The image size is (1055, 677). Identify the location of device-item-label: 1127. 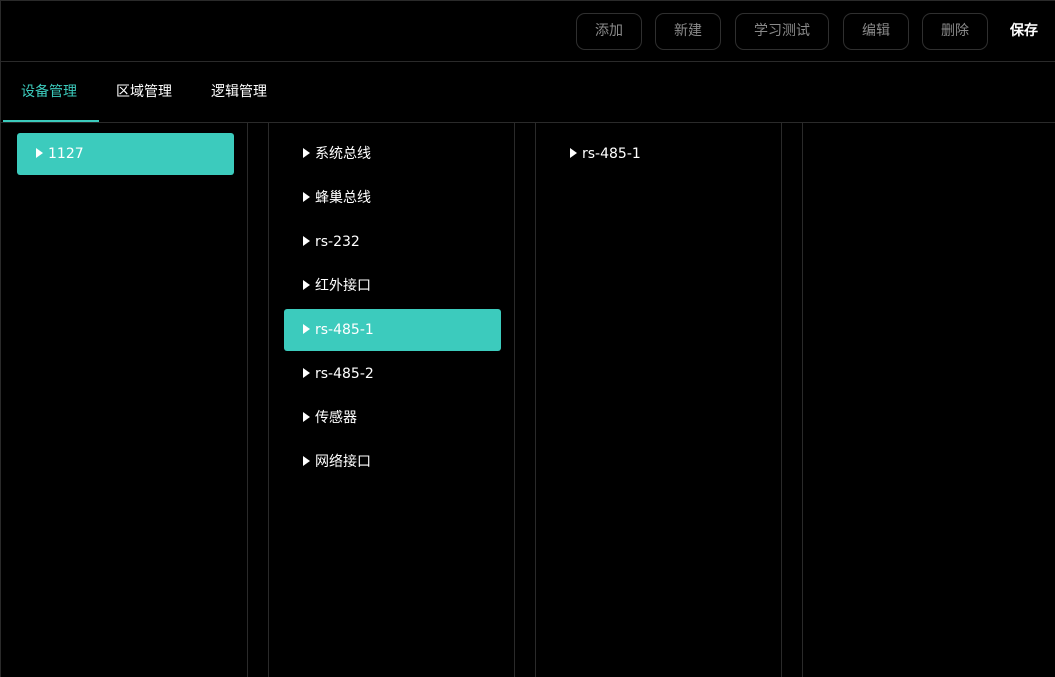
(66, 154).